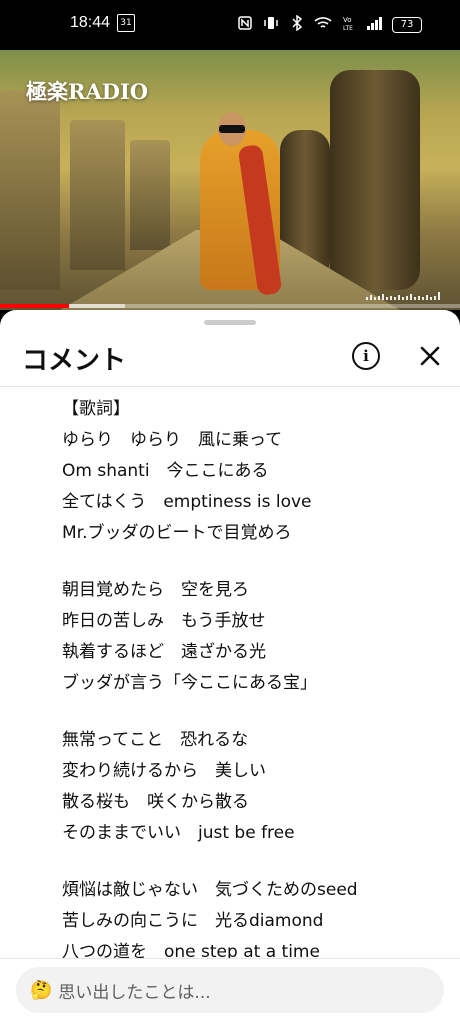  What do you see at coordinates (366, 356) in the screenshot?
I see `info-icon: i` at bounding box center [366, 356].